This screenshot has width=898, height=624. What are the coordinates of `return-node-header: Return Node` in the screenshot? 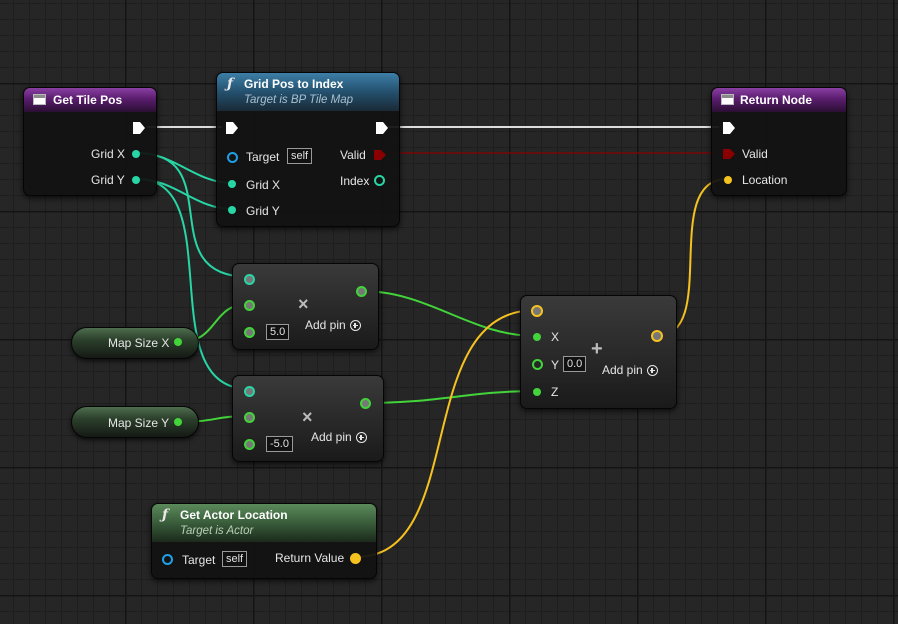 It's located at (779, 100).